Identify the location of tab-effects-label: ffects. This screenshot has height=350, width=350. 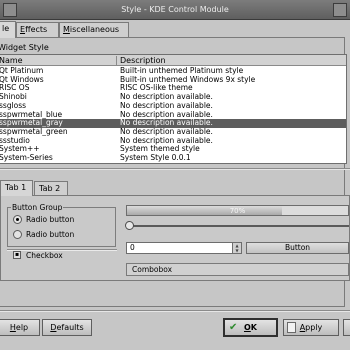
(36, 29).